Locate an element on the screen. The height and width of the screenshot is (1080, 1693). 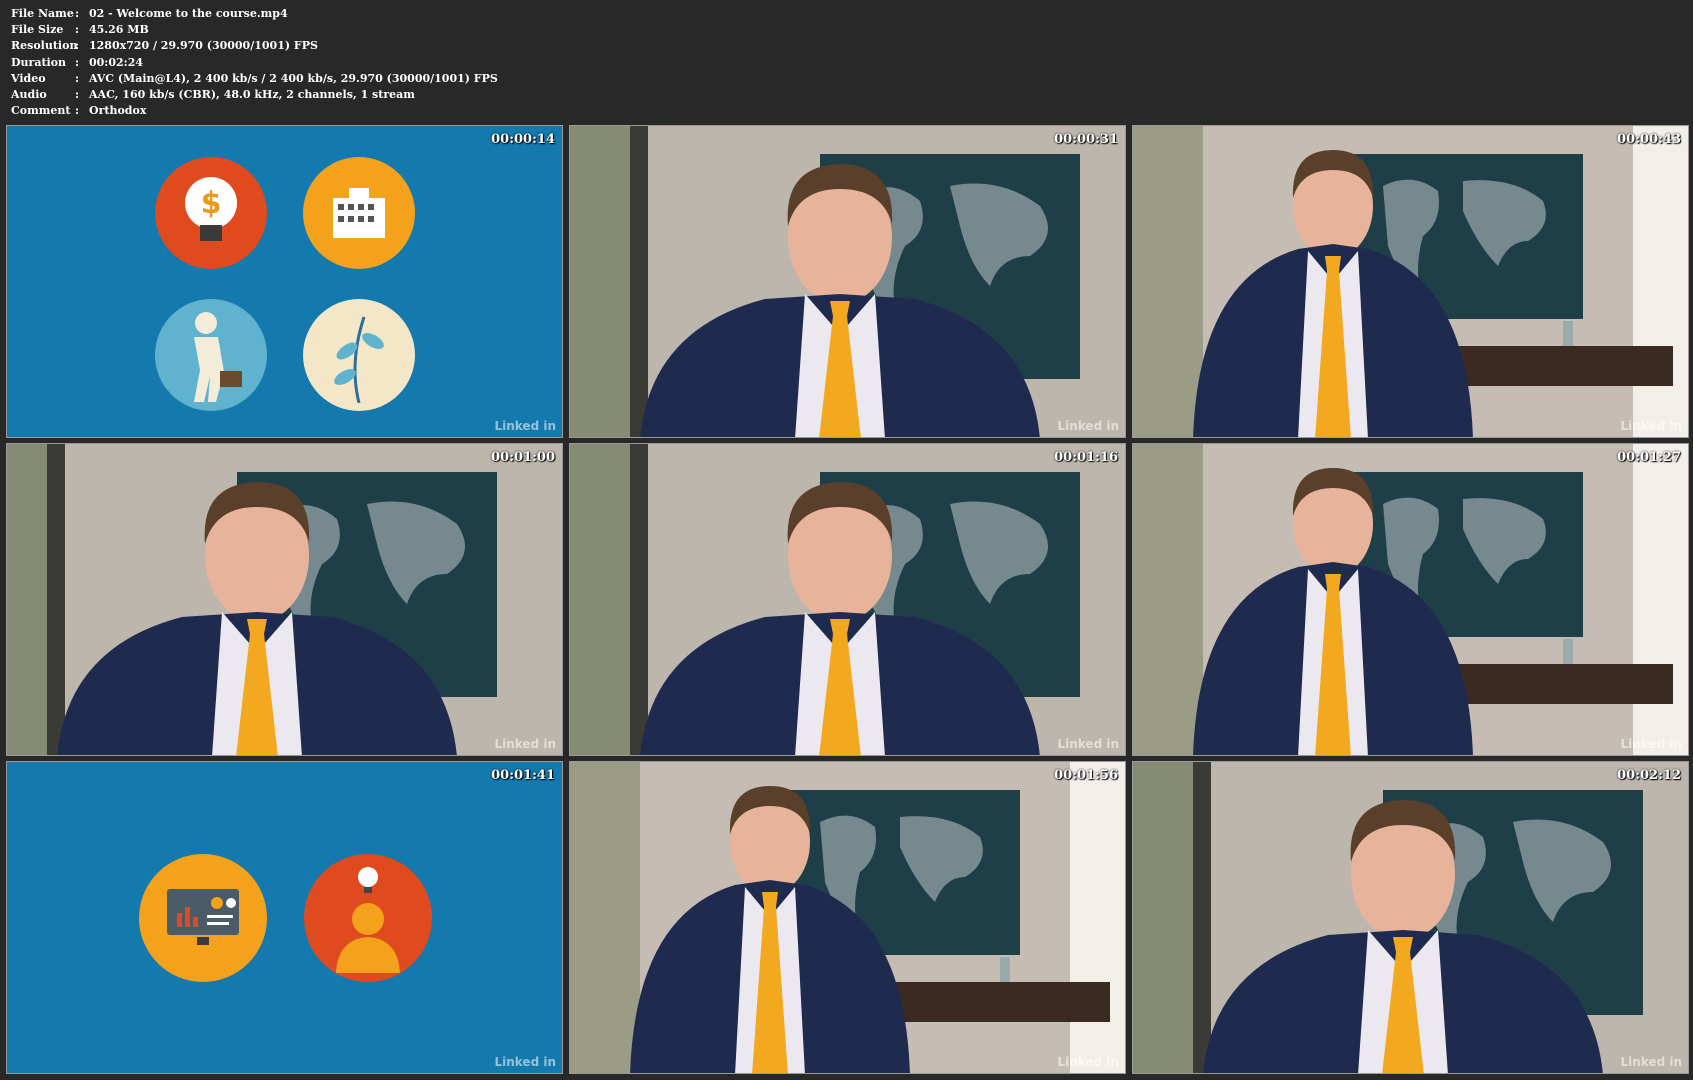
video-thumbnail: $ 00:00:14 Linked in is located at coordinates (284, 281).